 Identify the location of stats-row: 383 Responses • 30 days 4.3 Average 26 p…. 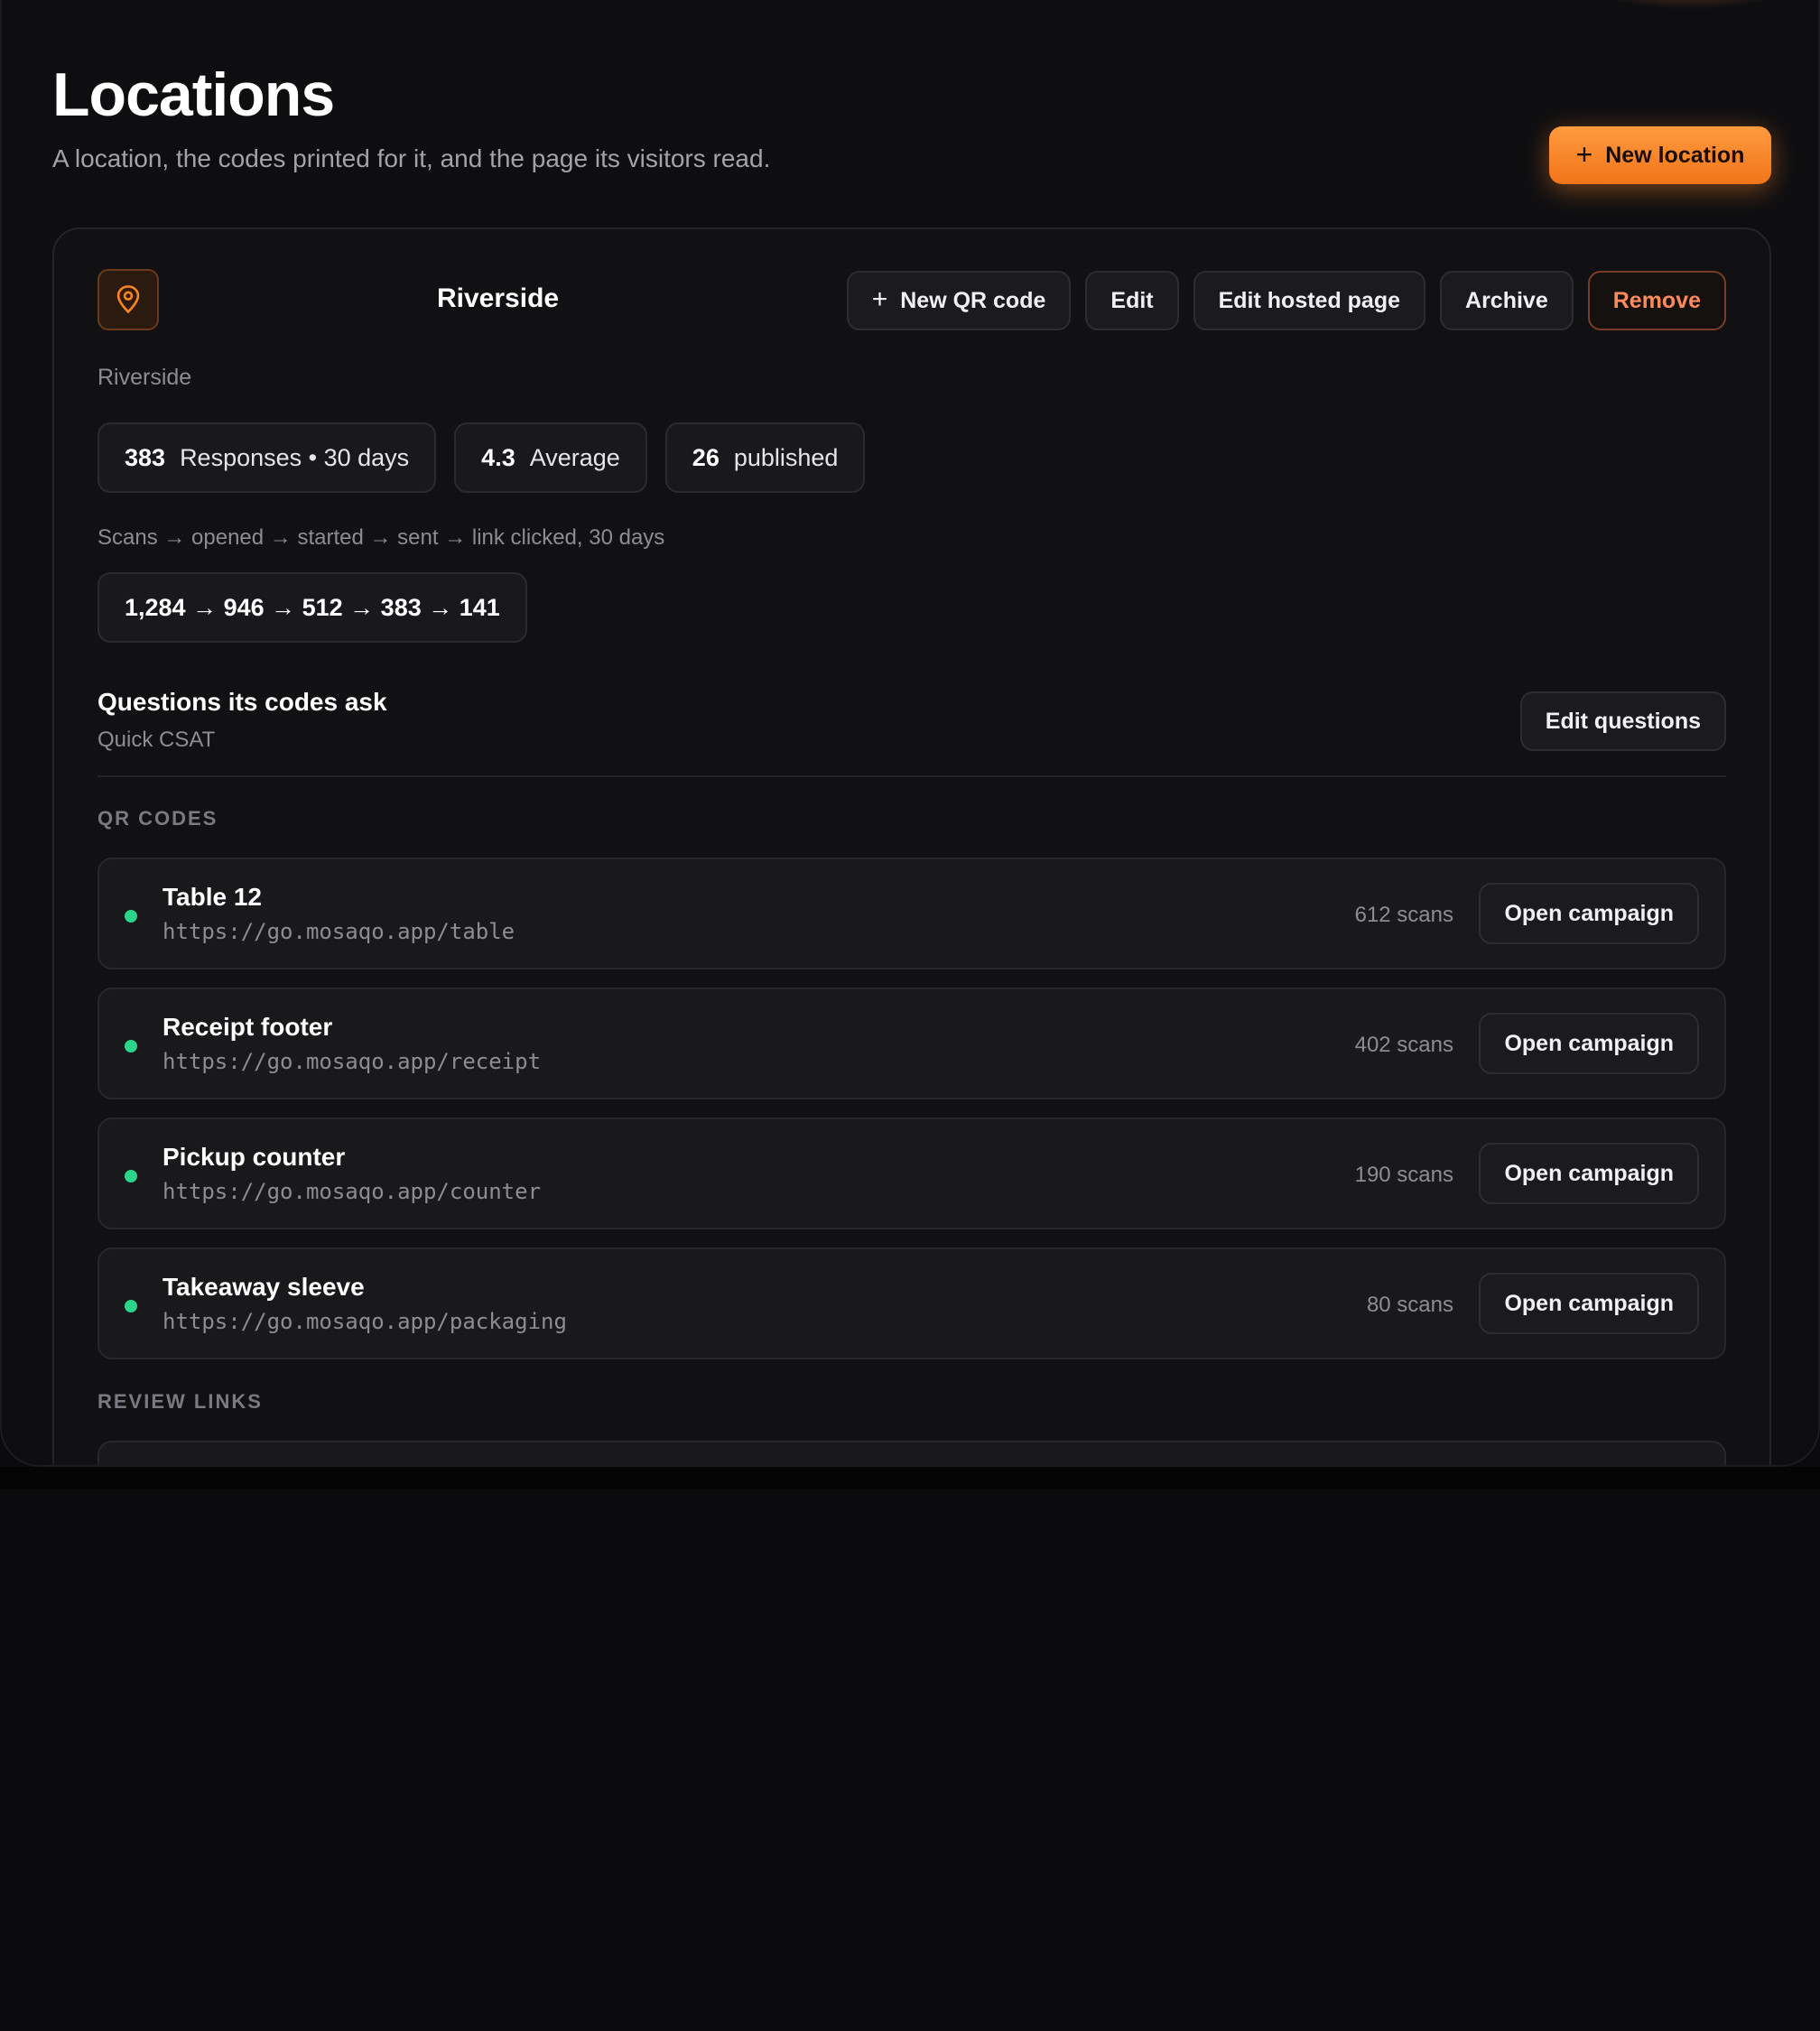
(482, 457).